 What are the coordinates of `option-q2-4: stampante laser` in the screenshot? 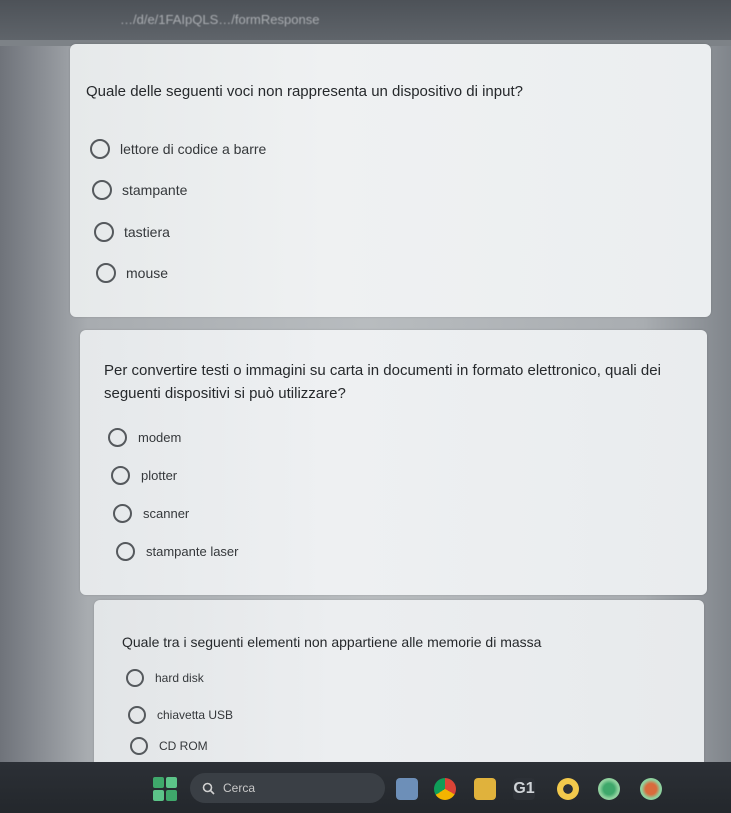 It's located at (177, 551).